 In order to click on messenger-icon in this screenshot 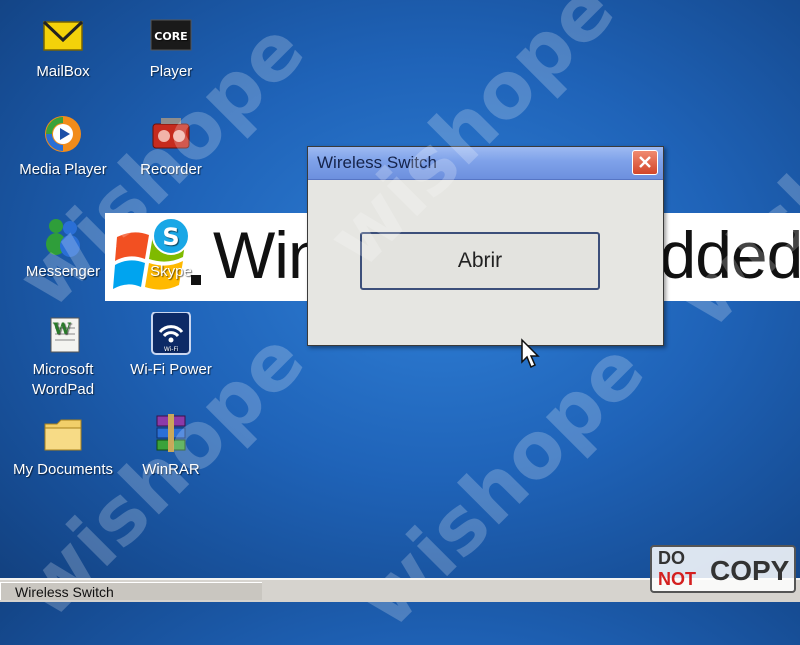, I will do `click(63, 238)`.